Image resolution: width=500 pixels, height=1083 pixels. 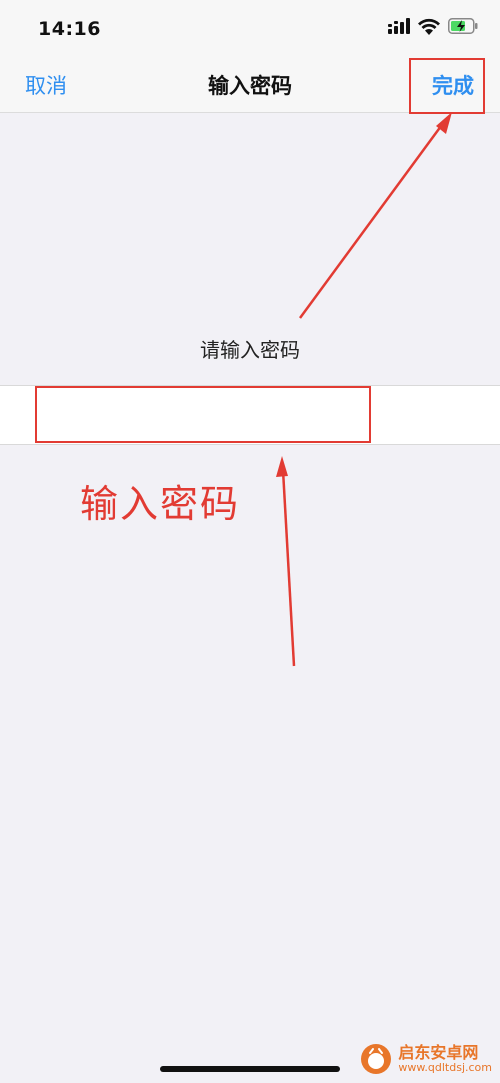 I want to click on status-bar: 14:16, so click(x=250, y=28).